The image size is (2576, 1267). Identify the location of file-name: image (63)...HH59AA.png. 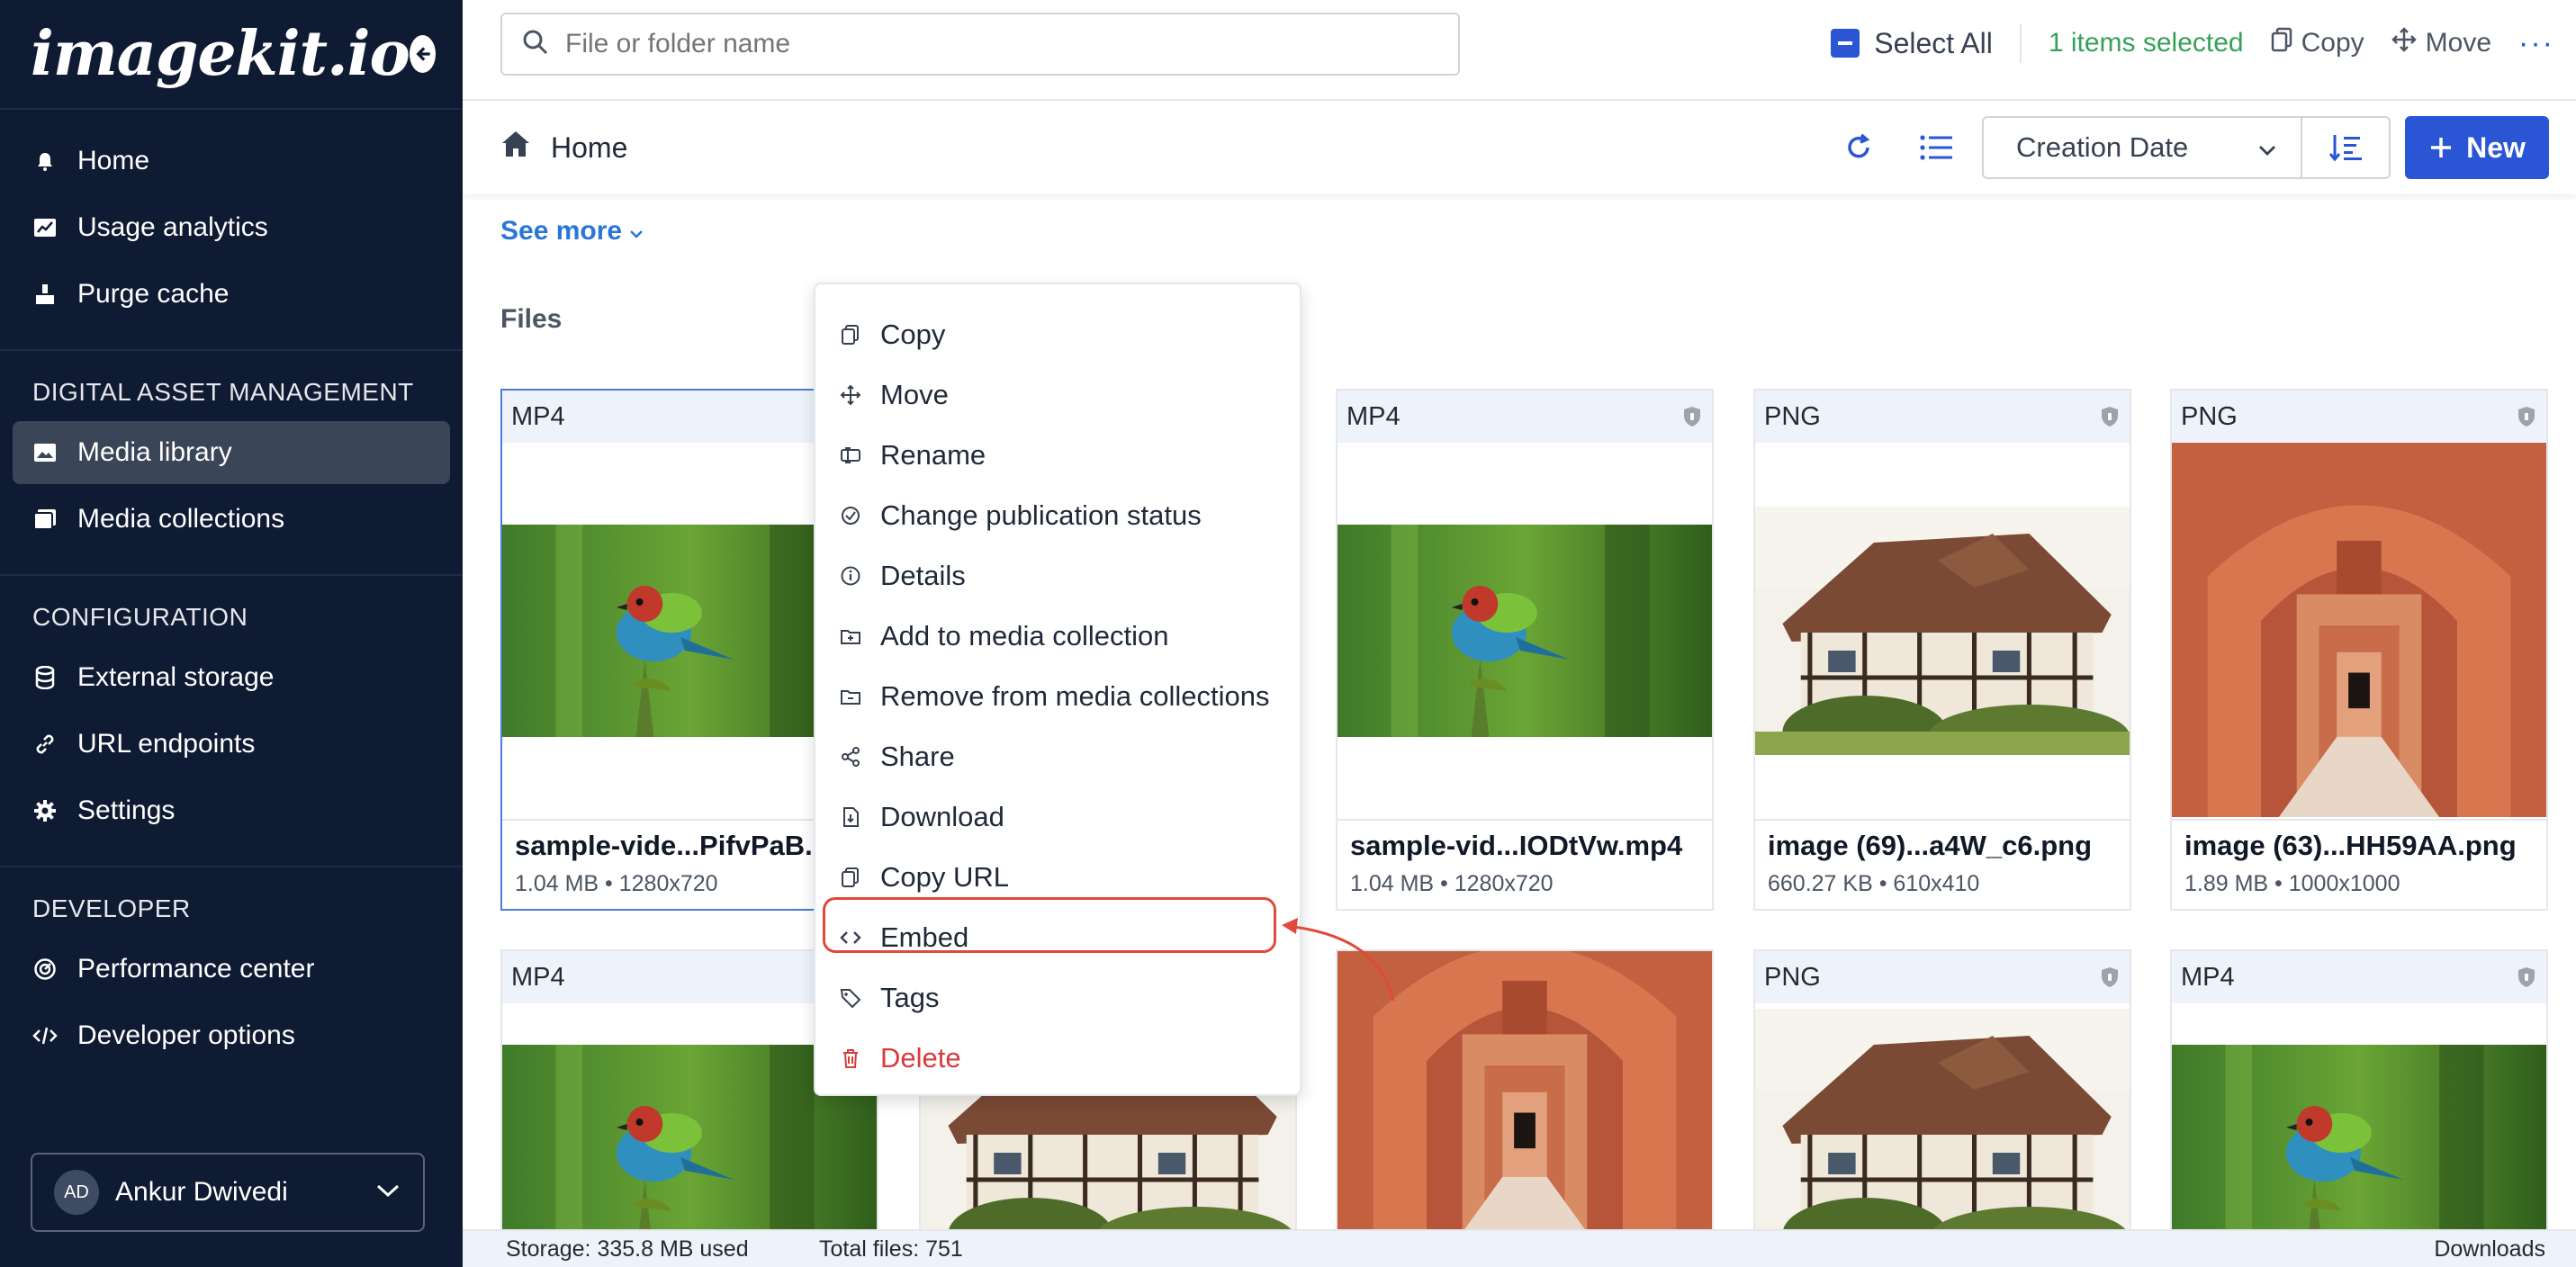
(2350, 846).